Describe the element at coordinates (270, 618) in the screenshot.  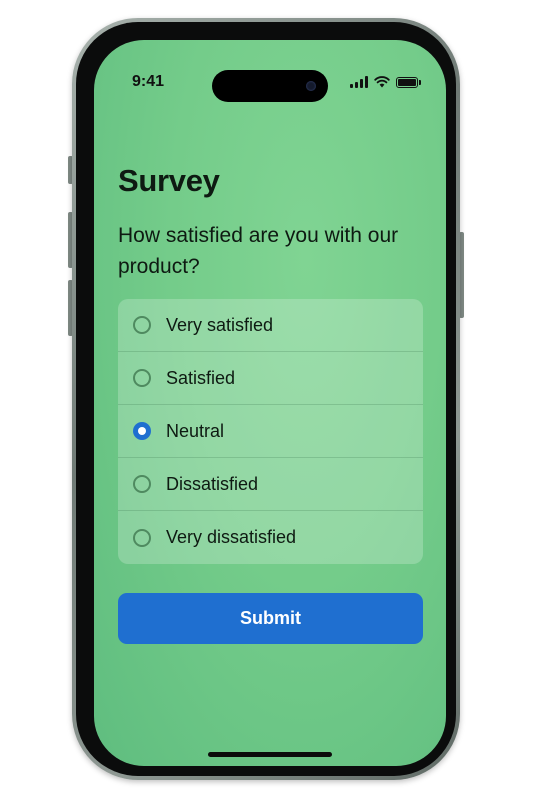
I see `submit-button: Submit` at that location.